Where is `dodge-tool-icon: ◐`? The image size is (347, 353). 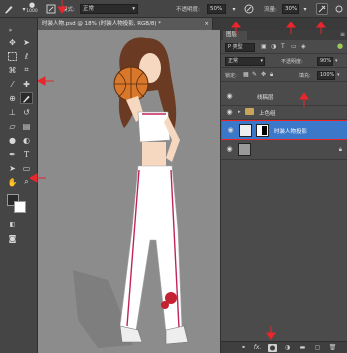 dodge-tool-icon: ◐ is located at coordinates (26, 140).